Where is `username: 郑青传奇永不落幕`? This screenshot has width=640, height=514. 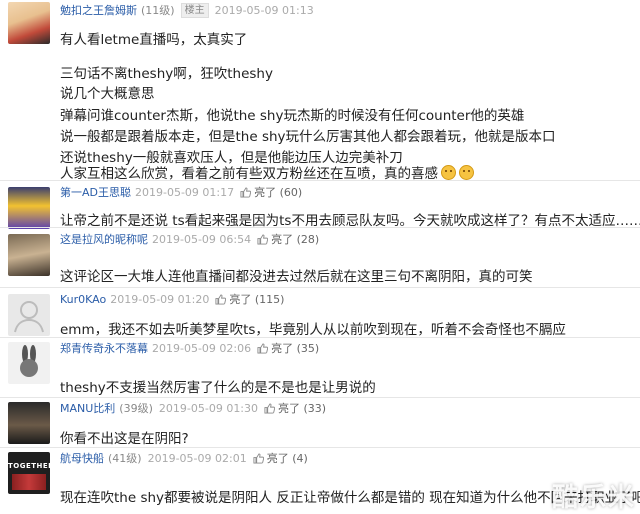
username: 郑青传奇永不落幕 is located at coordinates (104, 348).